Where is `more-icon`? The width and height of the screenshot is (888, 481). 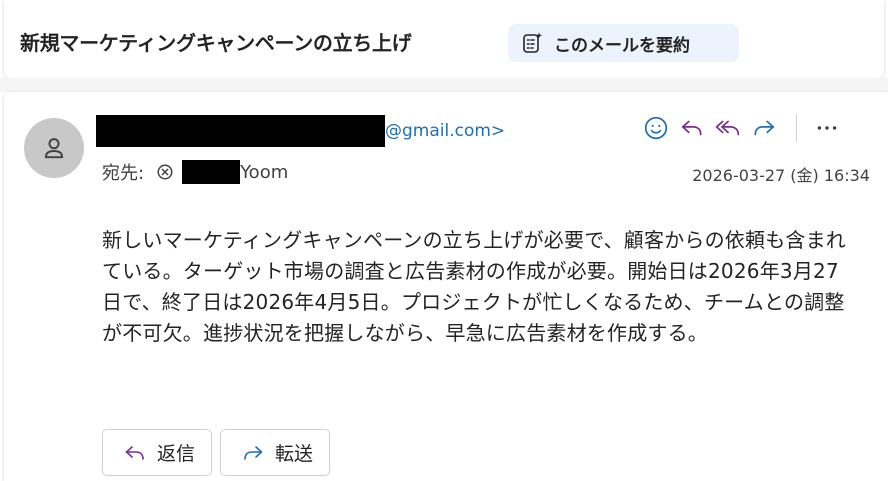 more-icon is located at coordinates (827, 128).